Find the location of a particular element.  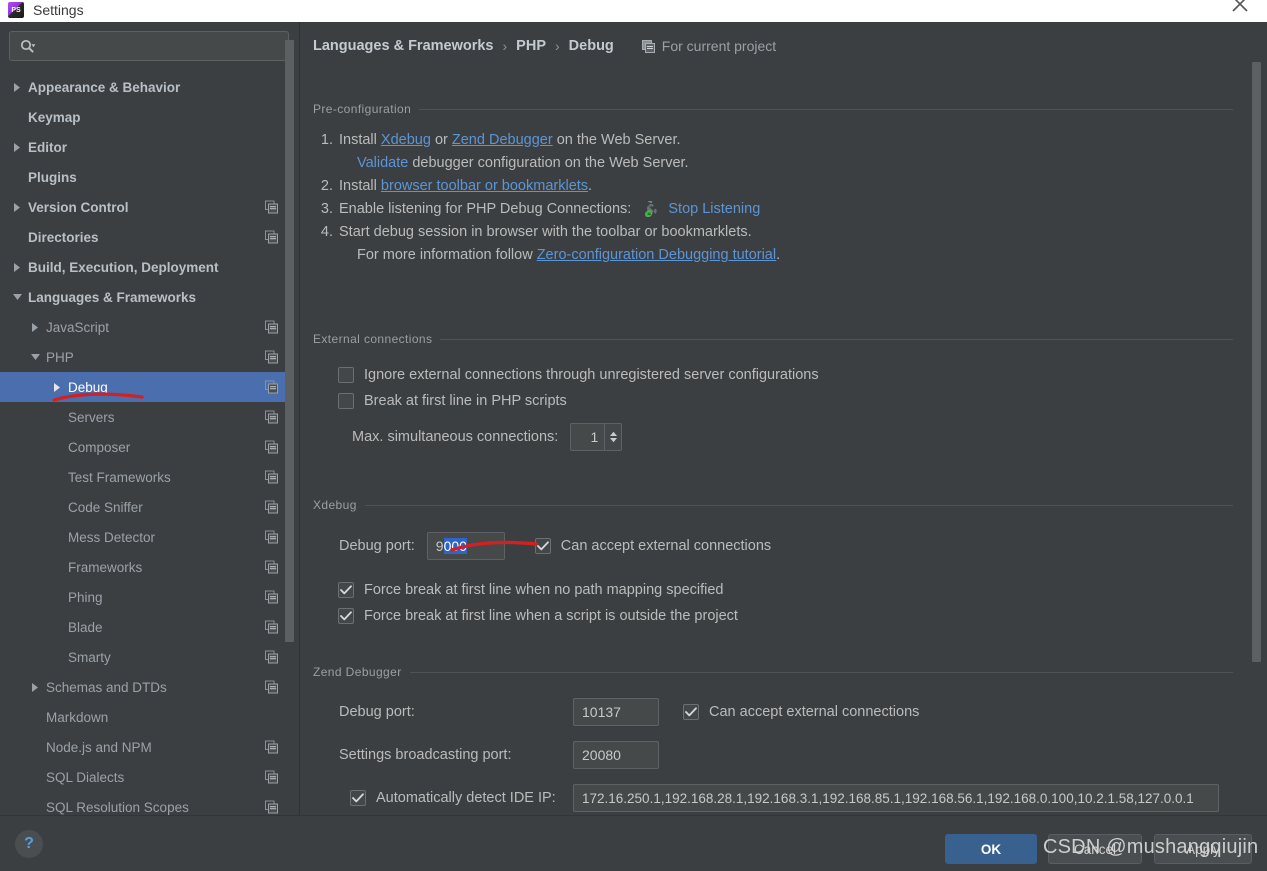

zend-port-label: Debug port: is located at coordinates (377, 712).